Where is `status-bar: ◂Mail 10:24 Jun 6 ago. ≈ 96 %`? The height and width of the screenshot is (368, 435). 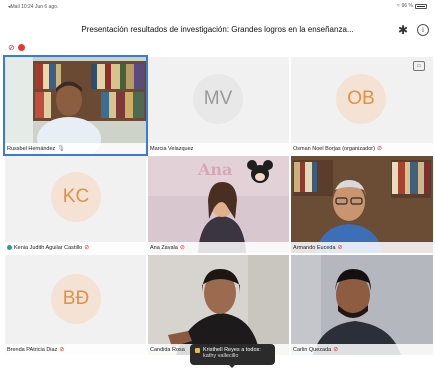 status-bar: ◂Mail 10:24 Jun 6 ago. ≈ 96 % is located at coordinates (217, 7).